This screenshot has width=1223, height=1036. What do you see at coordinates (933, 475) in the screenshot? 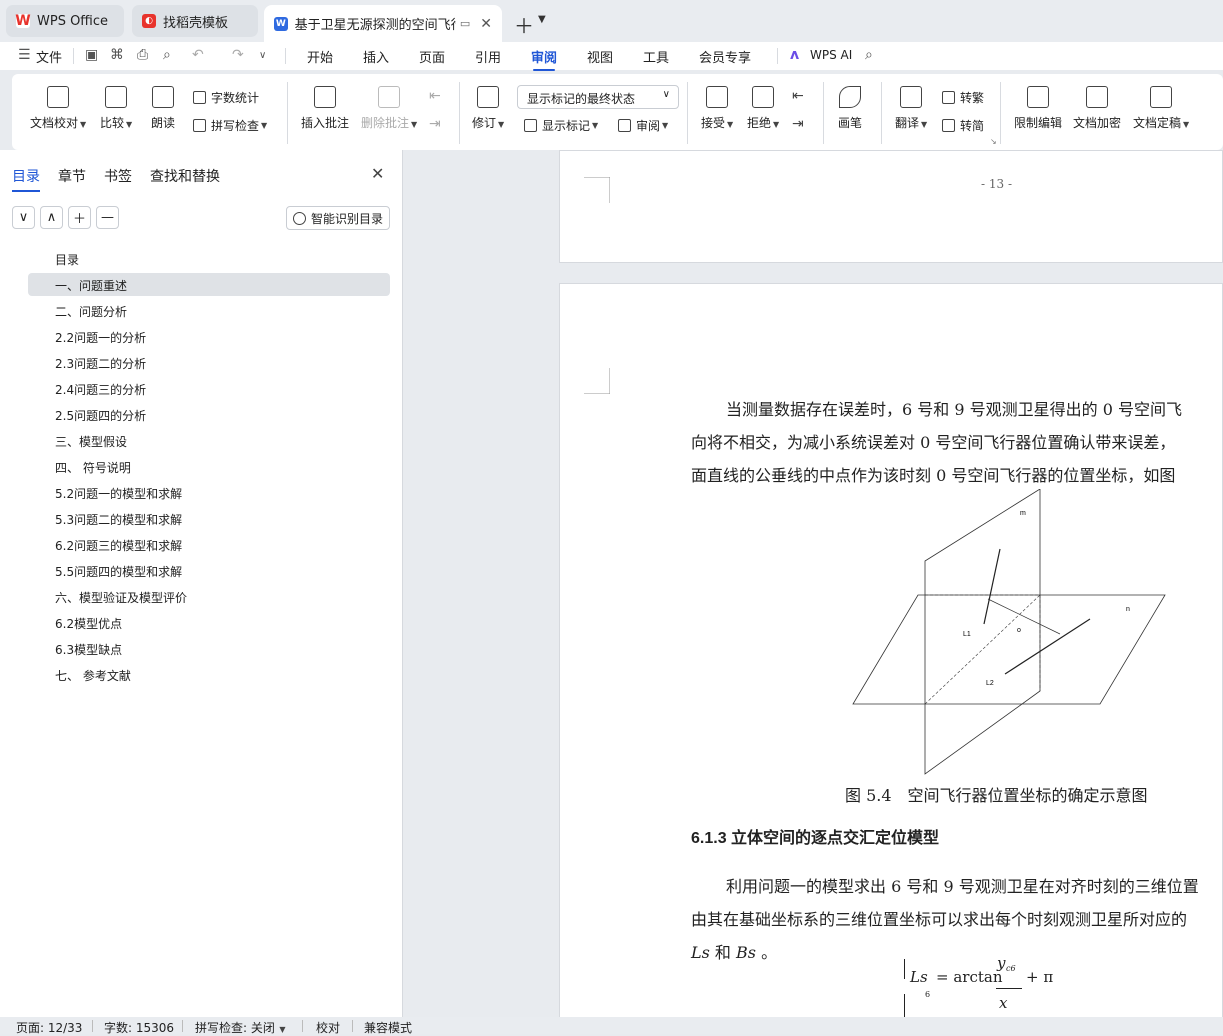
I see `paragraph-line: 面直线的公垂线的中点作为该时刻 0 号空间飞行器的位置坐标，如图` at bounding box center [933, 475].